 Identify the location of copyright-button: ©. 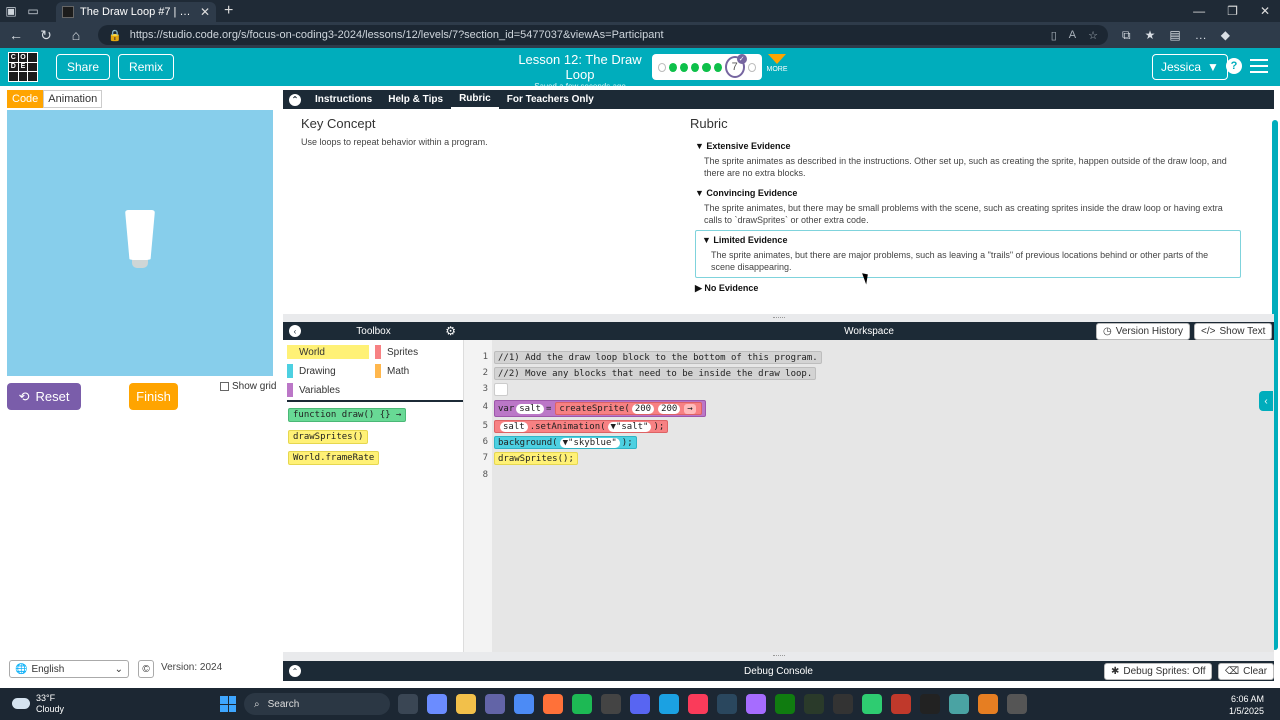
(146, 669).